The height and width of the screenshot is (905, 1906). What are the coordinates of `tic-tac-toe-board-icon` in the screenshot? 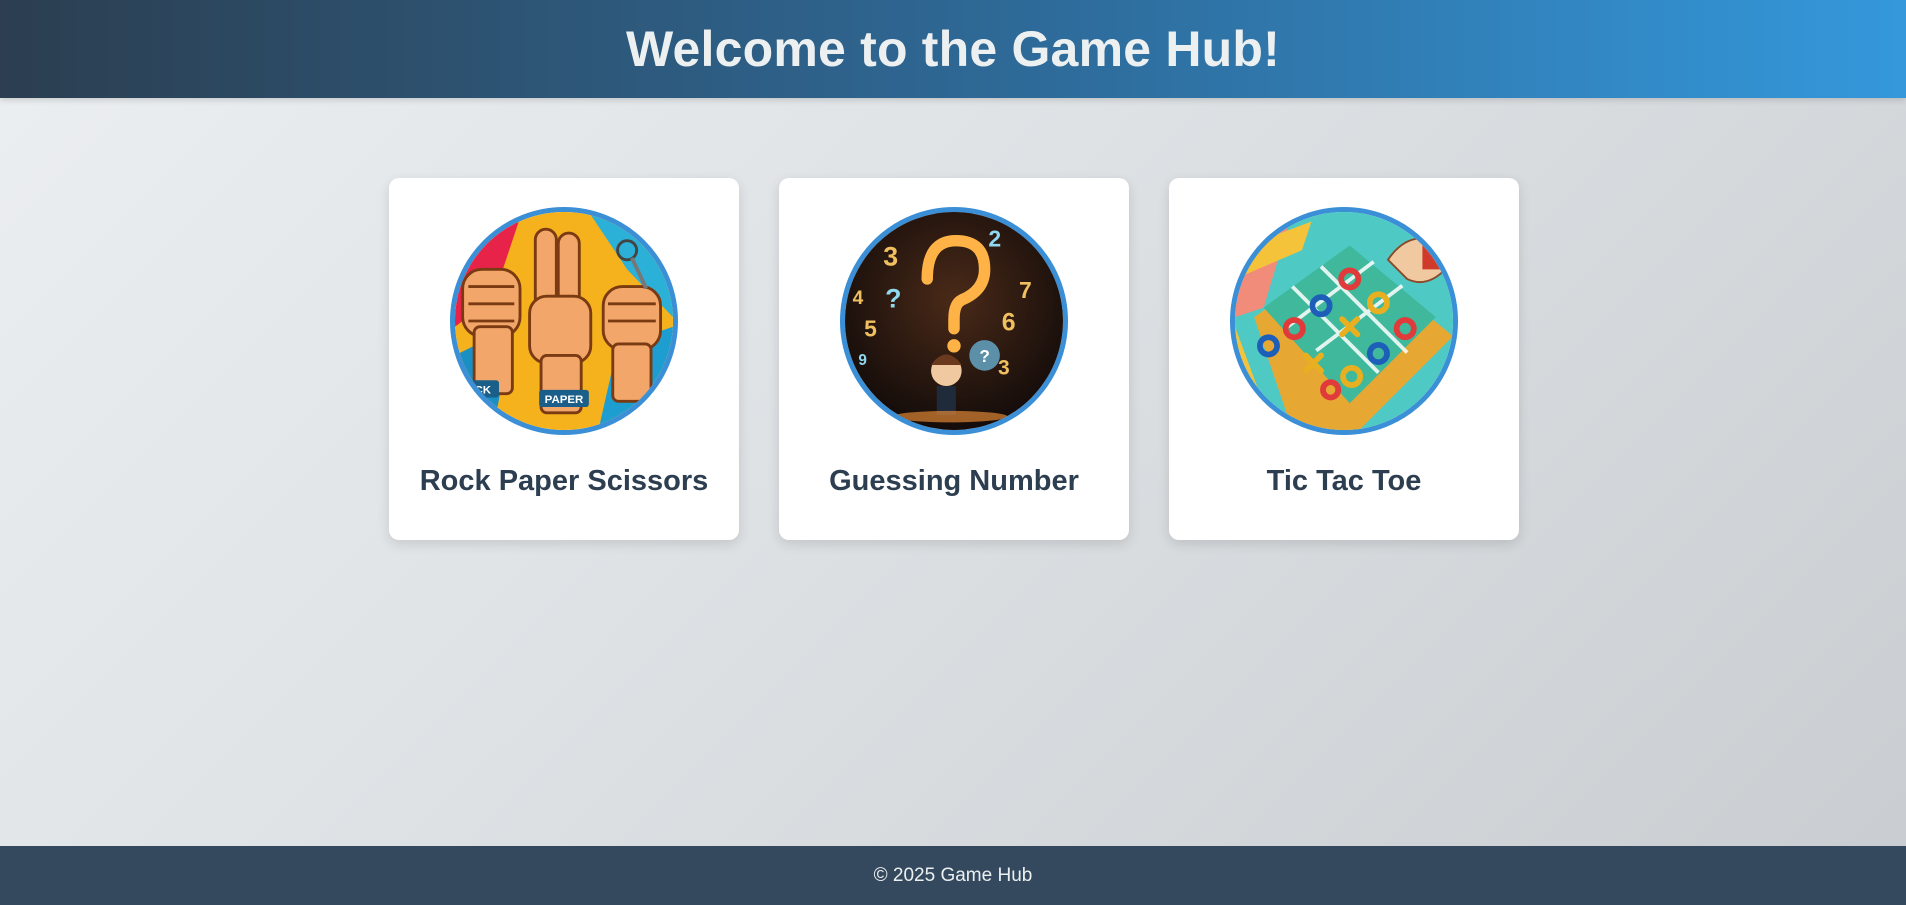 It's located at (1344, 321).